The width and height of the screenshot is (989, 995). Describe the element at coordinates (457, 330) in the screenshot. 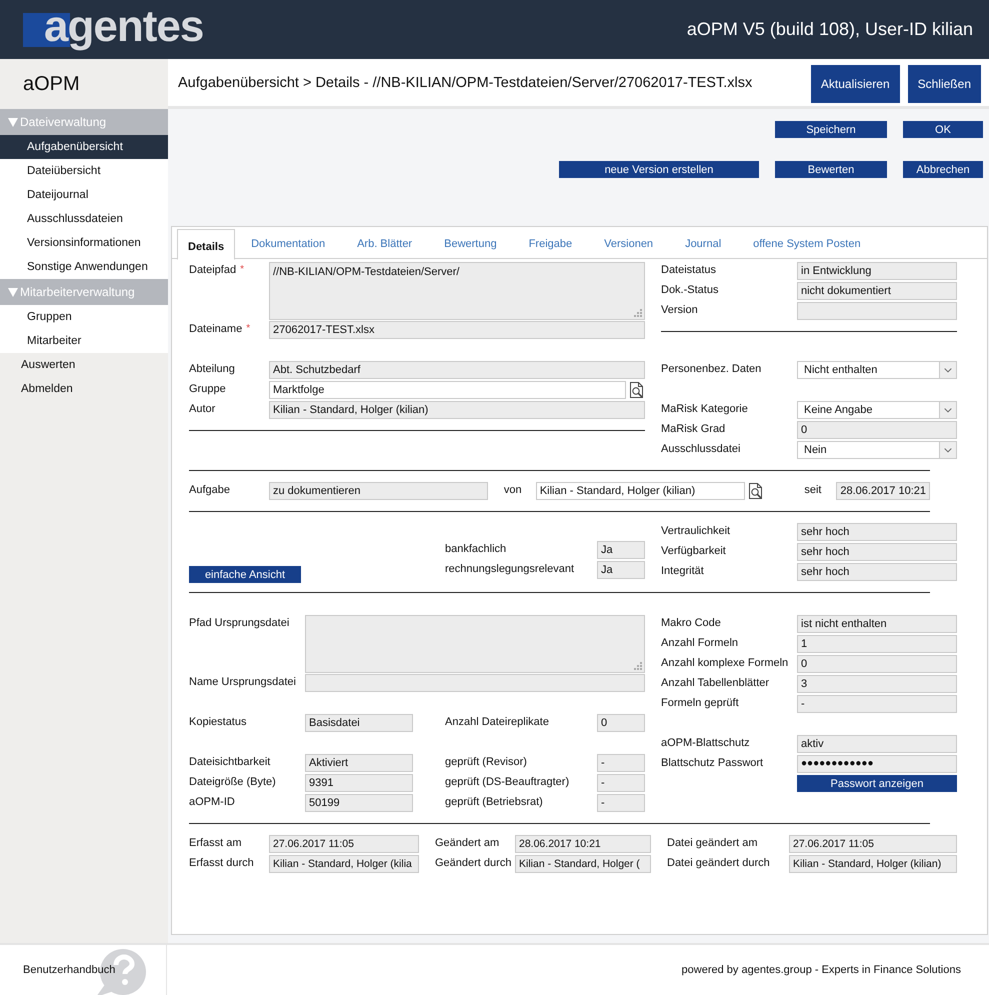

I see `readonly-field: 27062017-TEST.xlsx` at that location.